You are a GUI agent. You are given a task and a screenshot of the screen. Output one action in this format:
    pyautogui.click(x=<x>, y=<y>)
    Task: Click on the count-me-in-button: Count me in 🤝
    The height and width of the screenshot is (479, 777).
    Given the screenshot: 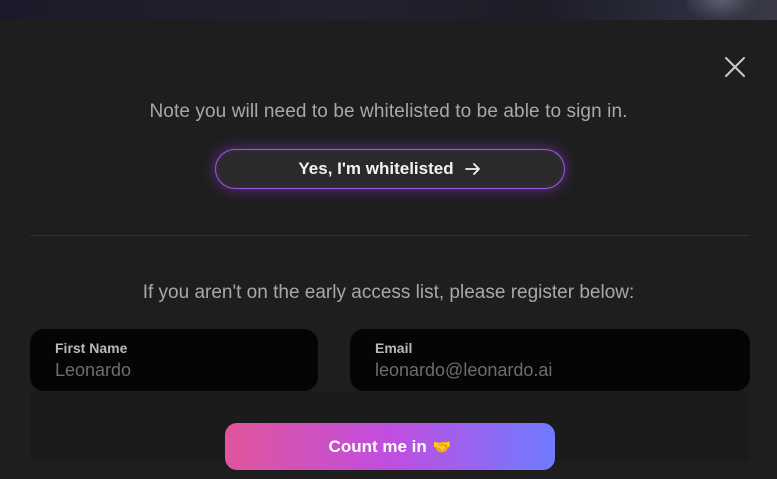 What is the action you would take?
    pyautogui.click(x=390, y=446)
    